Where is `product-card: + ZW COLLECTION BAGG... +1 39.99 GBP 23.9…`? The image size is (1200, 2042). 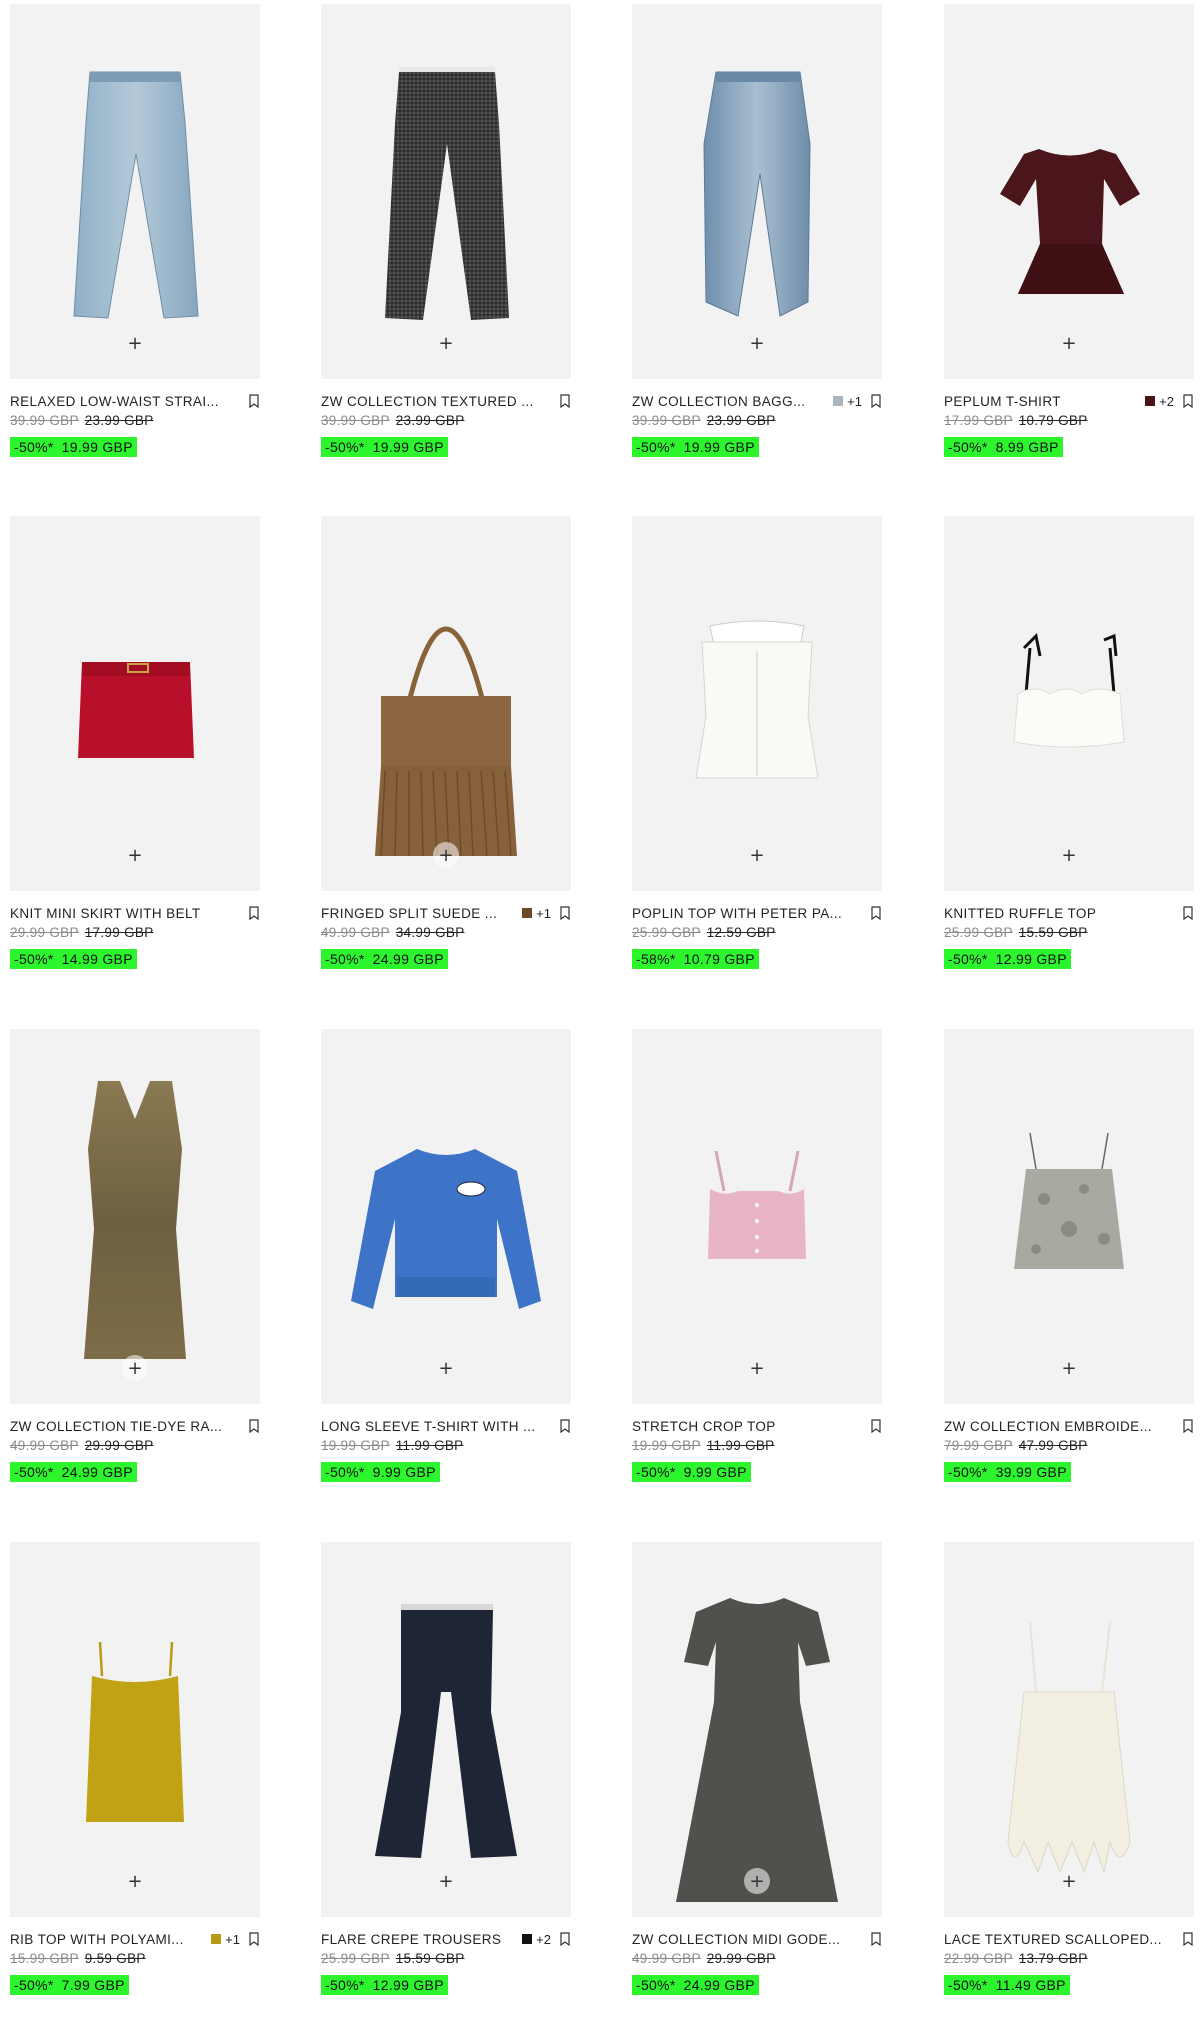 product-card: + ZW COLLECTION BAGG... +1 39.99 GBP 23.9… is located at coordinates (757, 254).